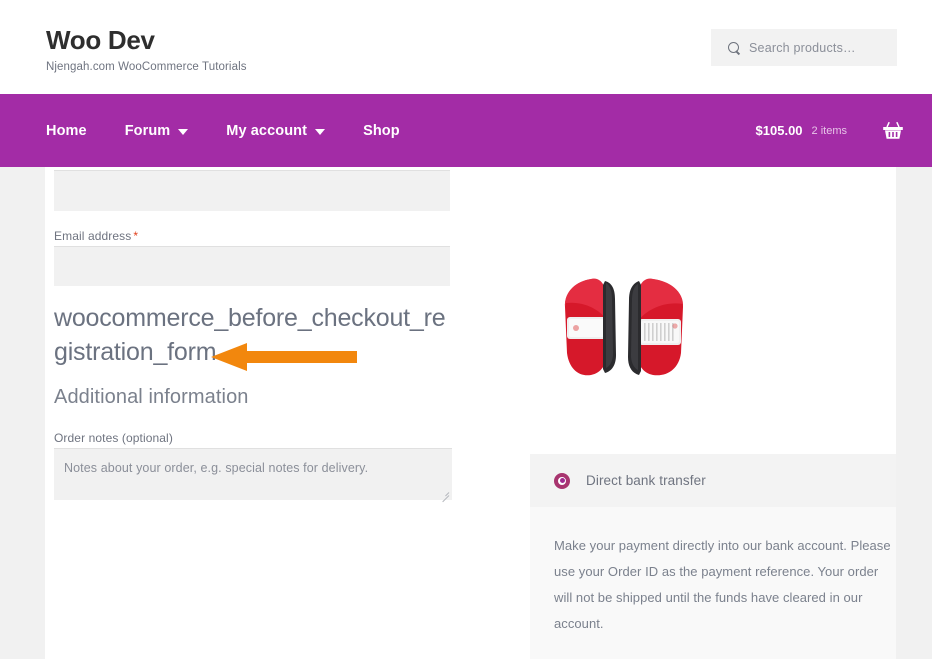 The image size is (932, 659). I want to click on nav-item-forum: Forum, so click(167, 131).